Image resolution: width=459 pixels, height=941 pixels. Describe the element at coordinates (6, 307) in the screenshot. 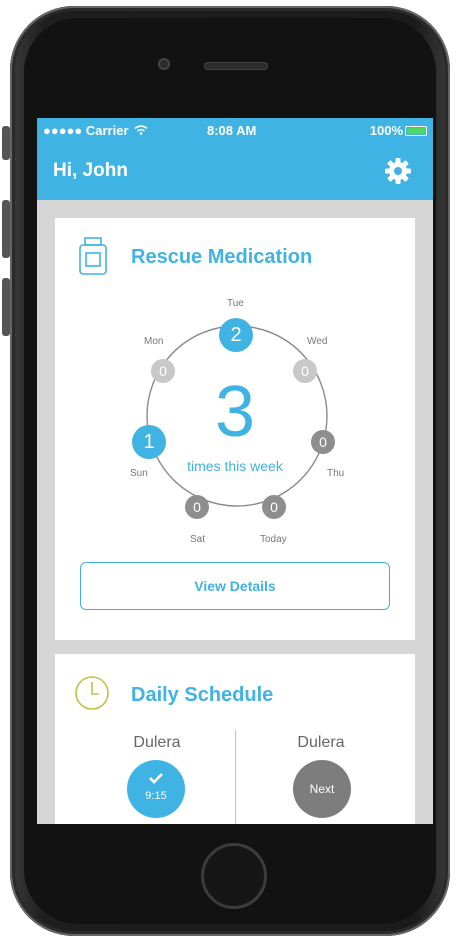

I see `volume-down-button` at that location.